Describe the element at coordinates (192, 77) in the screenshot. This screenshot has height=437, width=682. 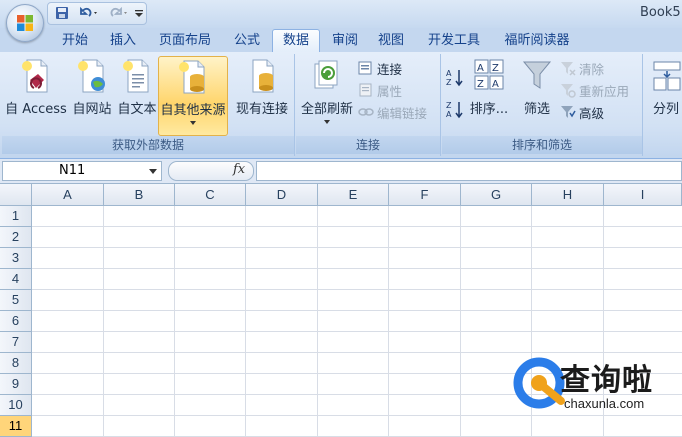
I see `other-sources-icon` at that location.